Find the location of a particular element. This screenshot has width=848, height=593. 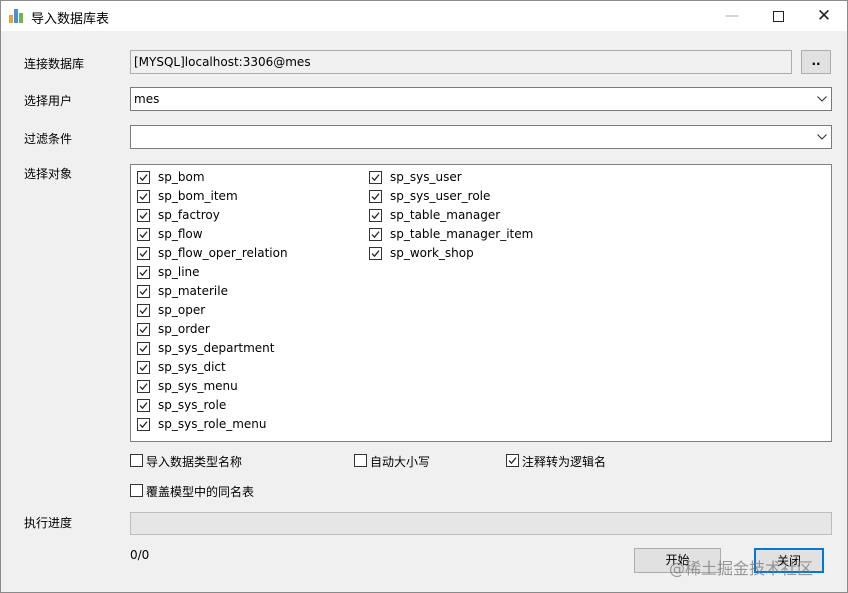

connection-field: [MYSQL]localhost:3306@mes is located at coordinates (461, 62).